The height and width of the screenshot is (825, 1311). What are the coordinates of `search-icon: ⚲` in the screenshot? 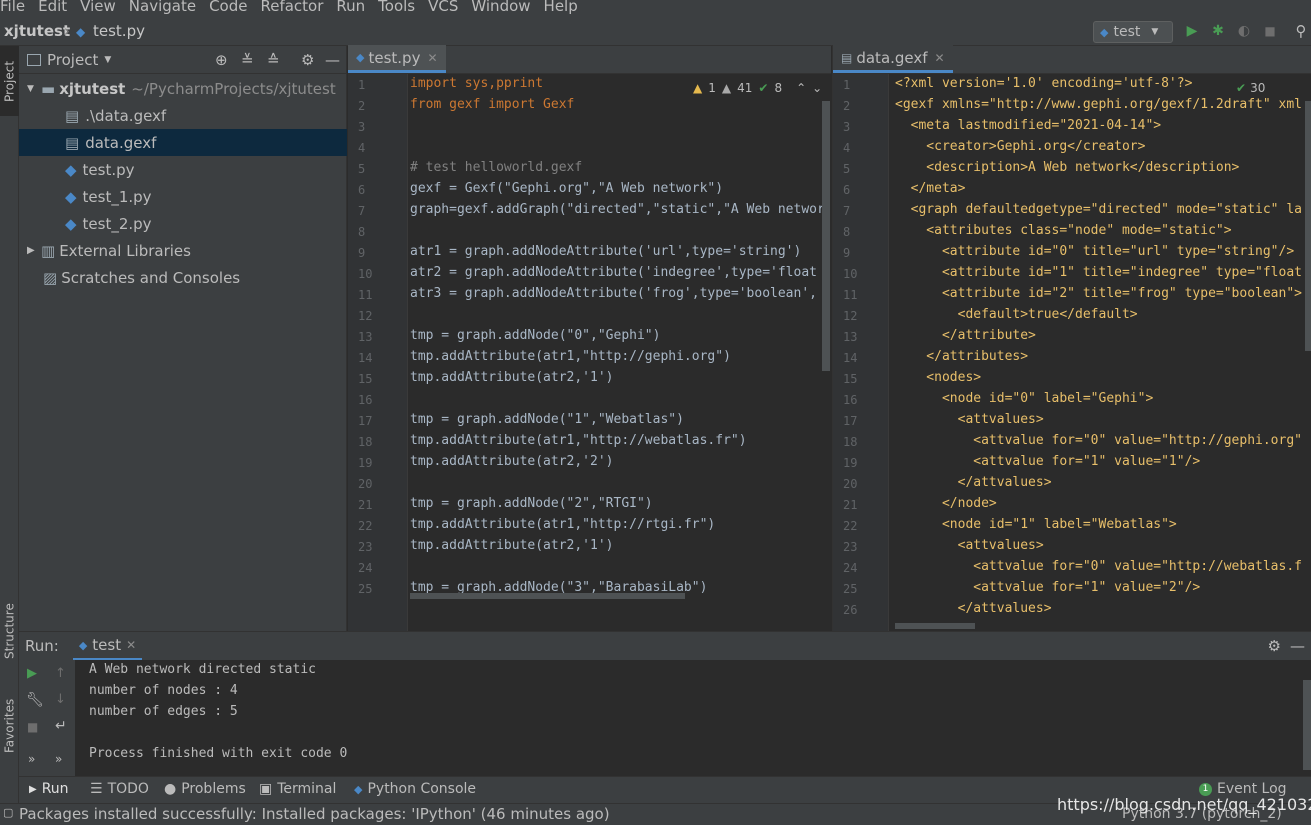 It's located at (1301, 31).